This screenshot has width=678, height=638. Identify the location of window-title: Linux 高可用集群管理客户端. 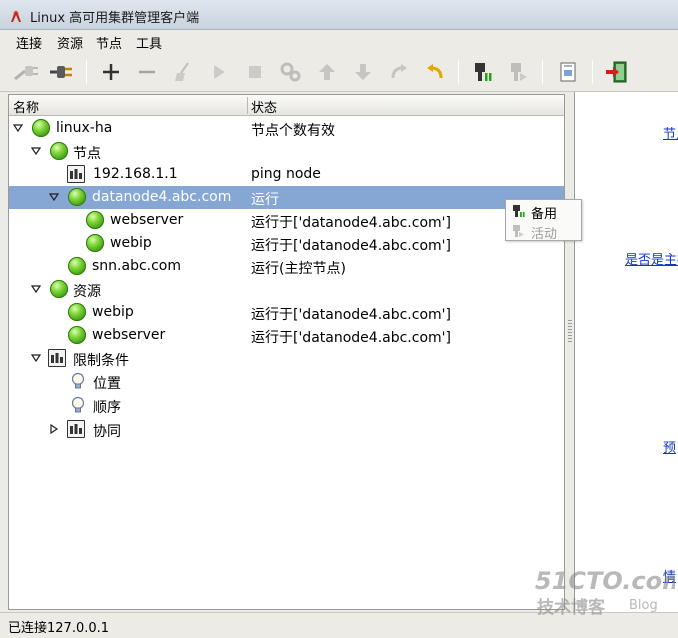
(115, 18).